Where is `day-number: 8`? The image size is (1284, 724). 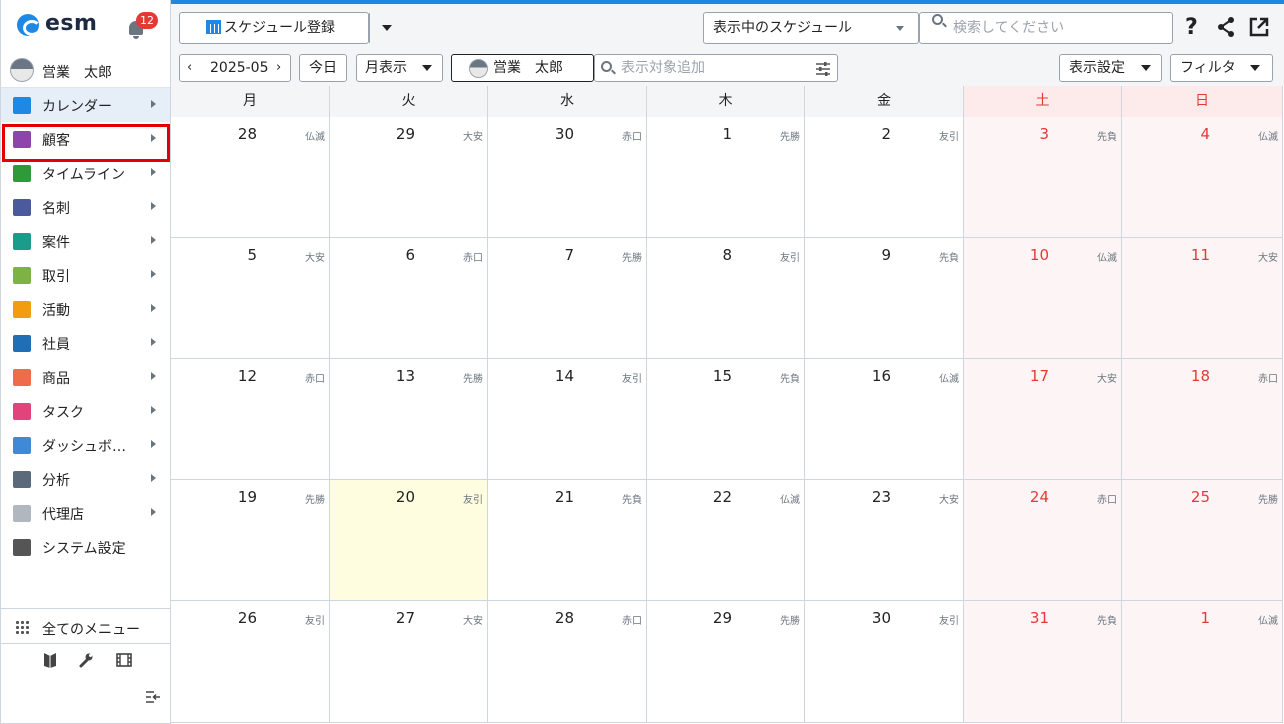
day-number: 8 is located at coordinates (727, 255).